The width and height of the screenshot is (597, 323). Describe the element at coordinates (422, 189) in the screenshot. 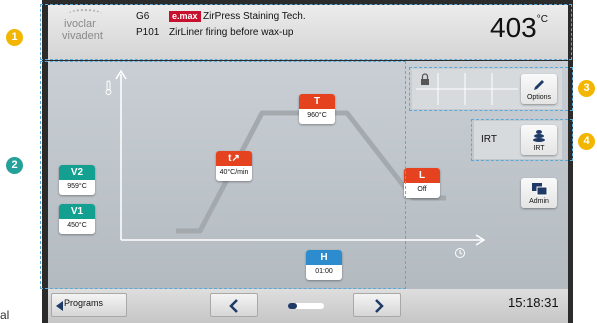

I see `param-l-value: Off` at that location.